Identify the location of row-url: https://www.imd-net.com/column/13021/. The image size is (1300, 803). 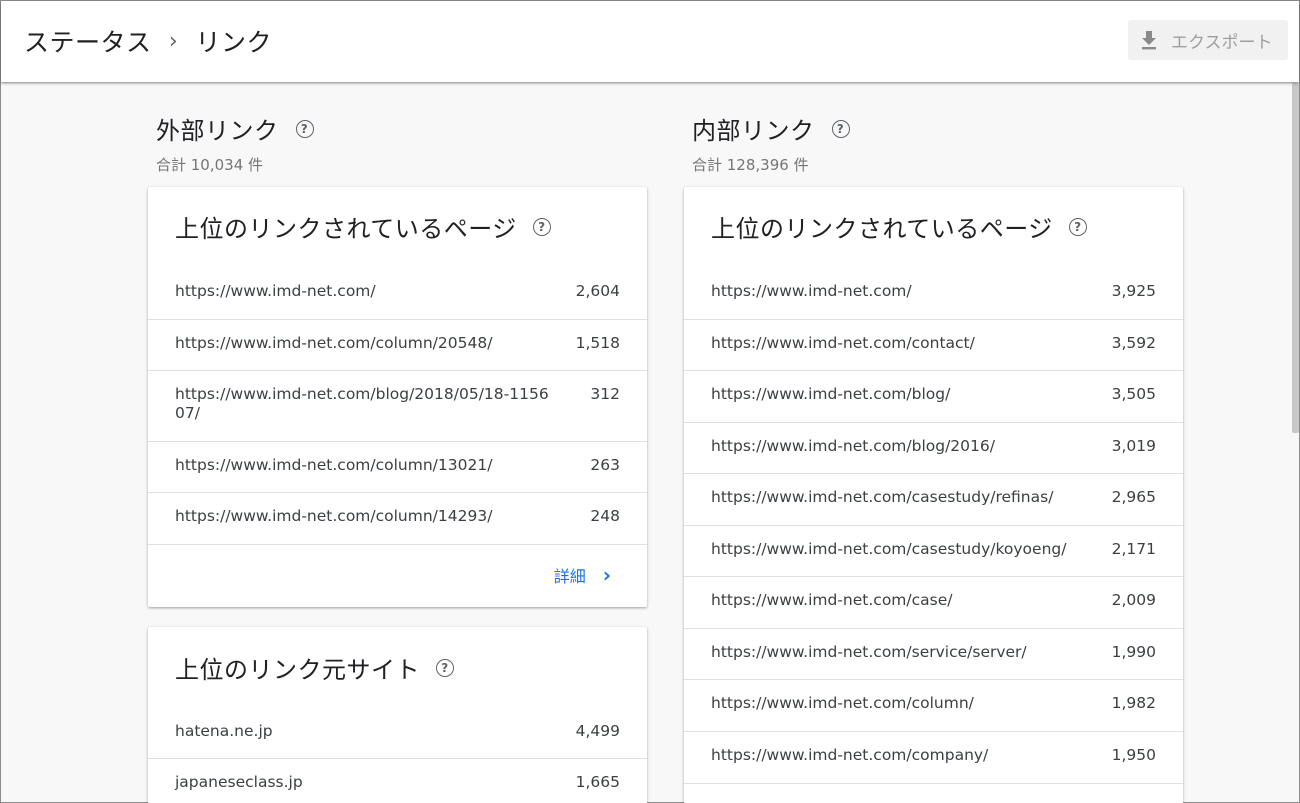
(334, 465).